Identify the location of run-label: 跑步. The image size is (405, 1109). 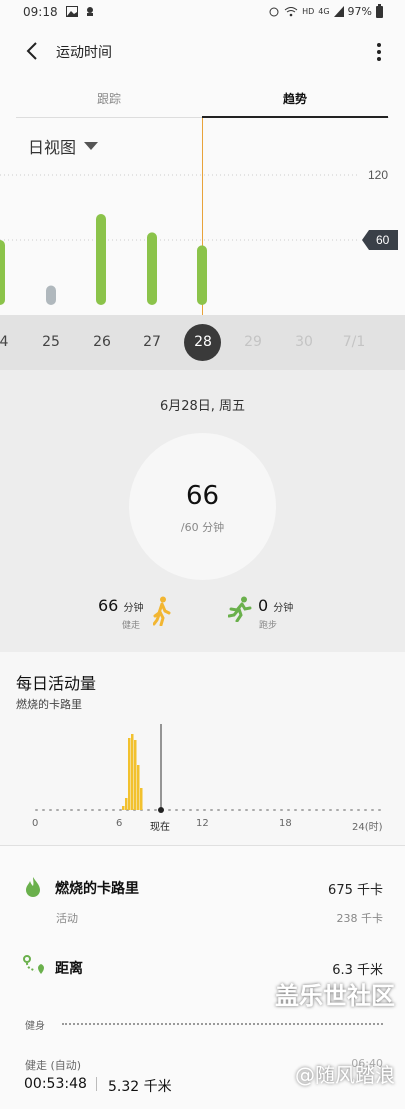
(268, 626).